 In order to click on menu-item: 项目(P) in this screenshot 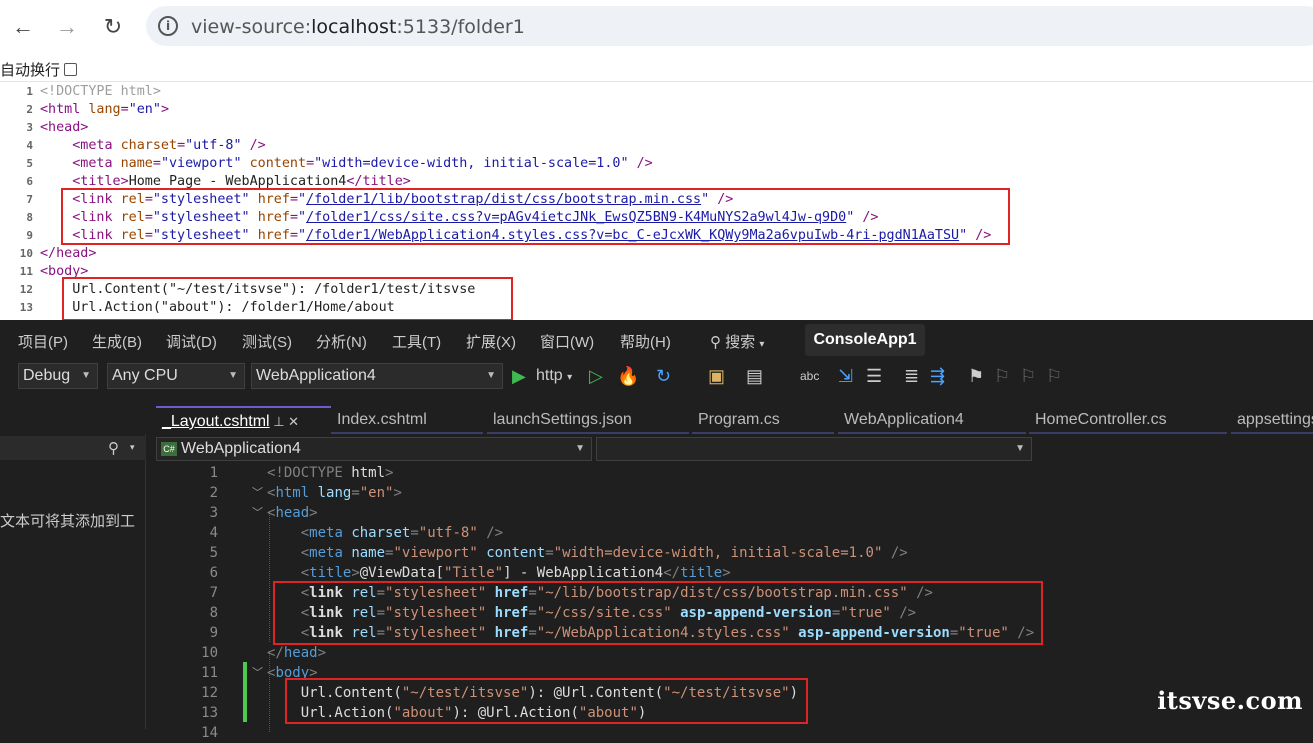, I will do `click(43, 341)`.